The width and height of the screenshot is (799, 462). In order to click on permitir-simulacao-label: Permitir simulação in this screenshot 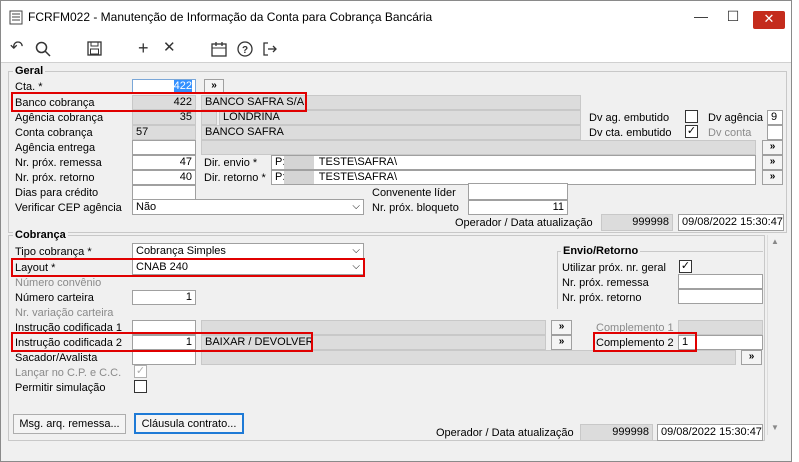, I will do `click(60, 388)`.